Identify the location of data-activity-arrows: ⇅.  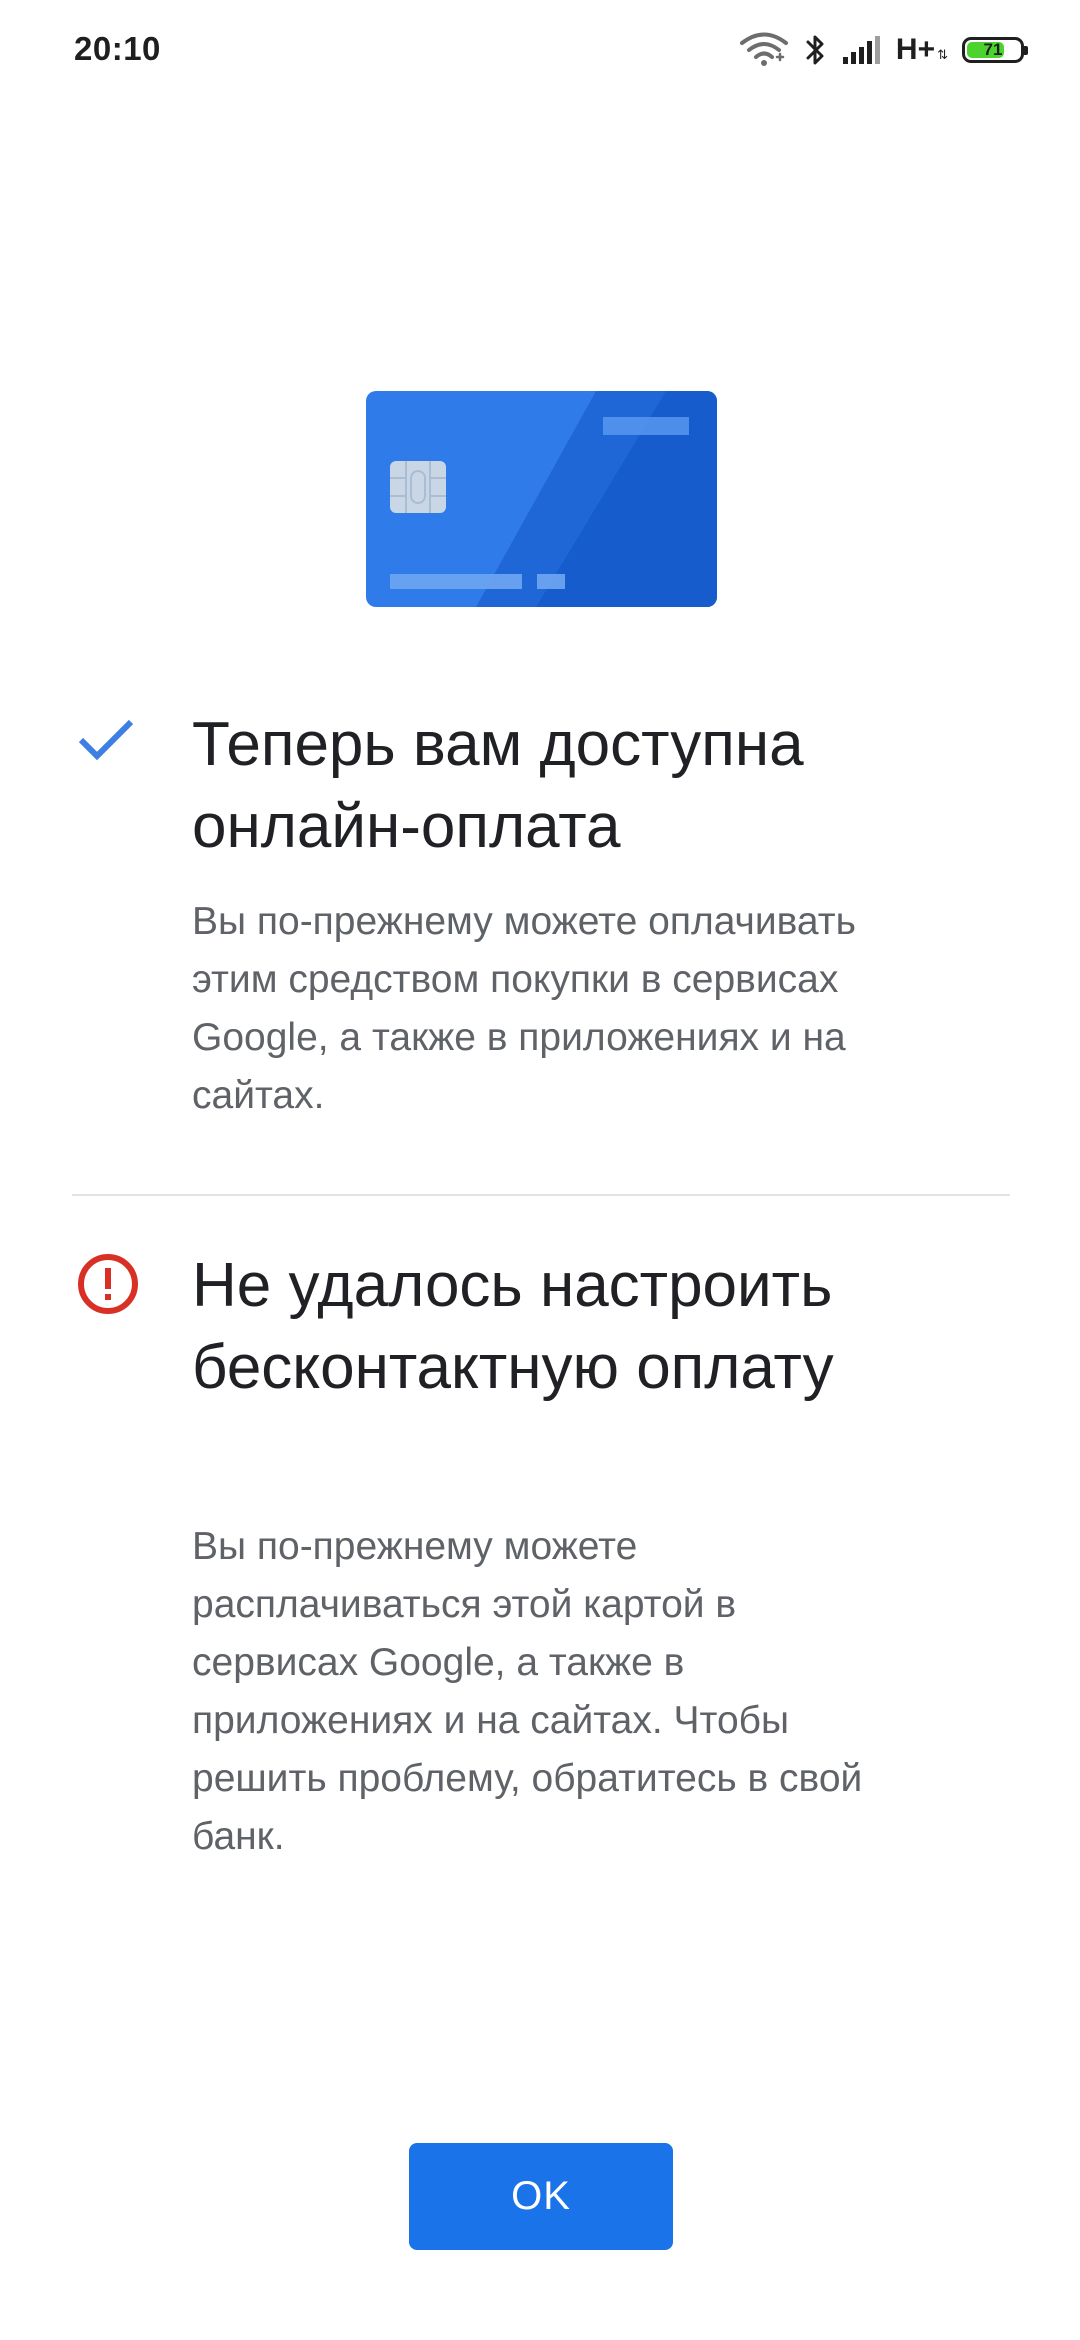
(942, 54).